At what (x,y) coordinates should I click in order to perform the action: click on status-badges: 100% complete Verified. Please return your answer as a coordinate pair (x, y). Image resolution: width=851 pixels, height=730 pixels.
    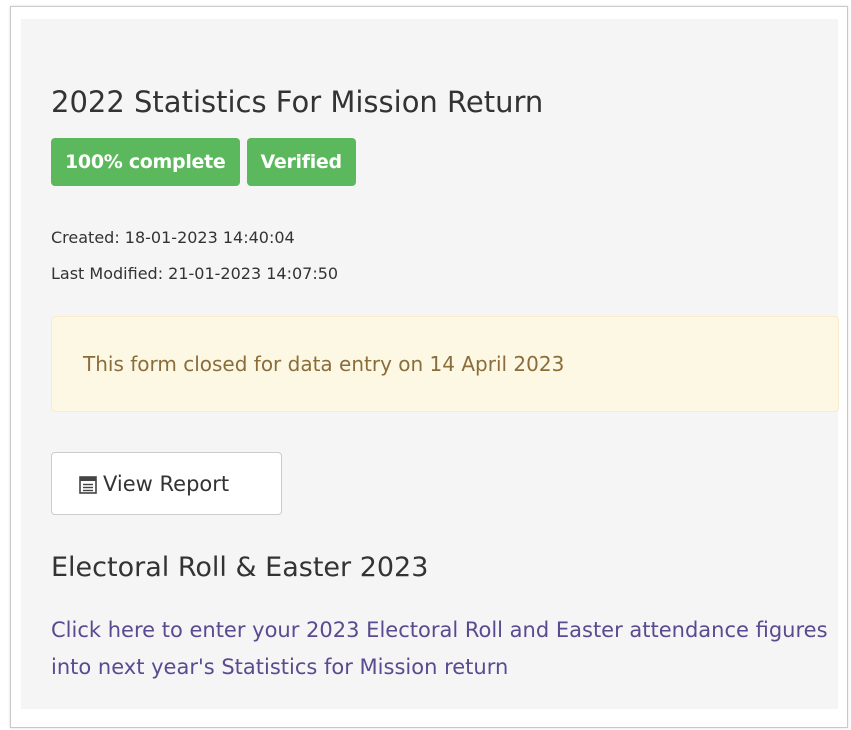
    Looking at the image, I should click on (203, 162).